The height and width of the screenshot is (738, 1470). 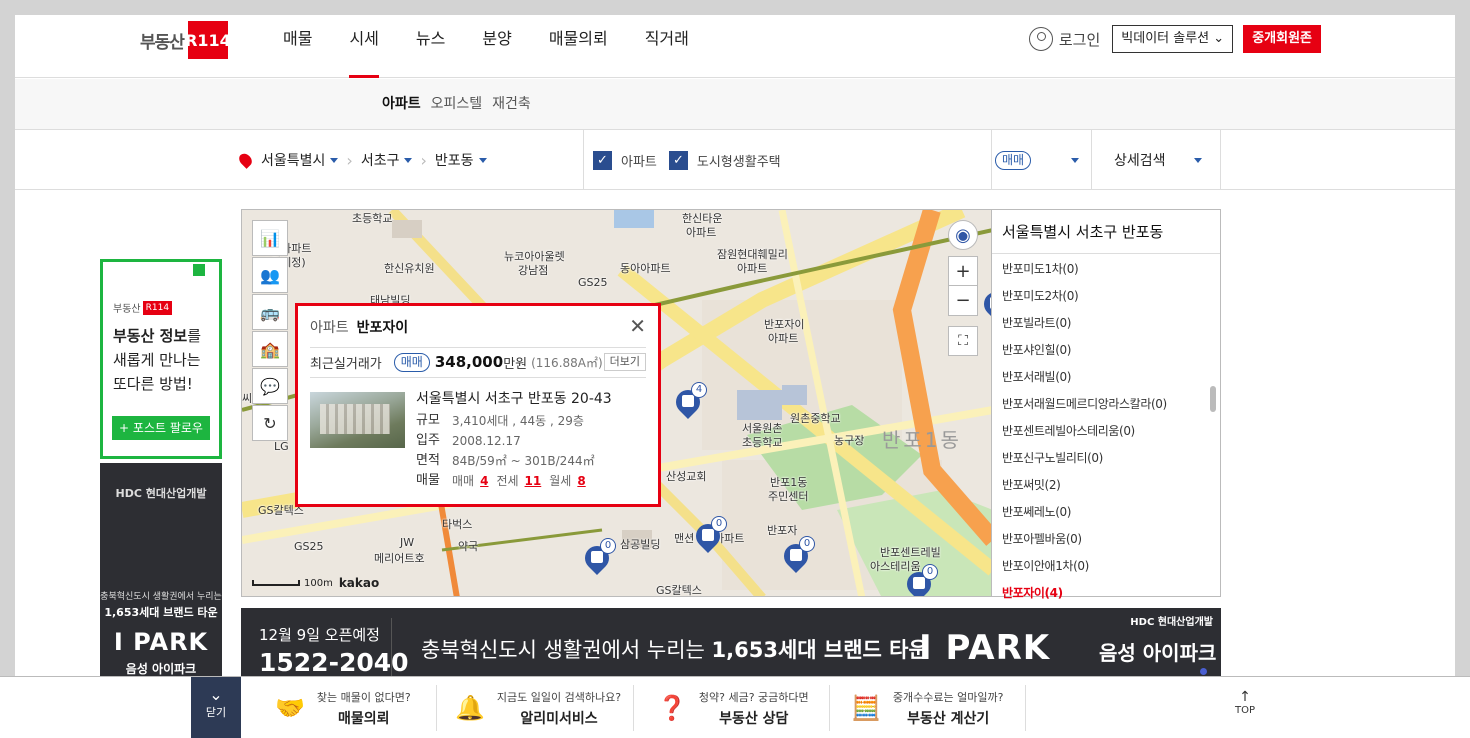 What do you see at coordinates (143, 307) in the screenshot?
I see `ad-logo: 부동산 R114` at bounding box center [143, 307].